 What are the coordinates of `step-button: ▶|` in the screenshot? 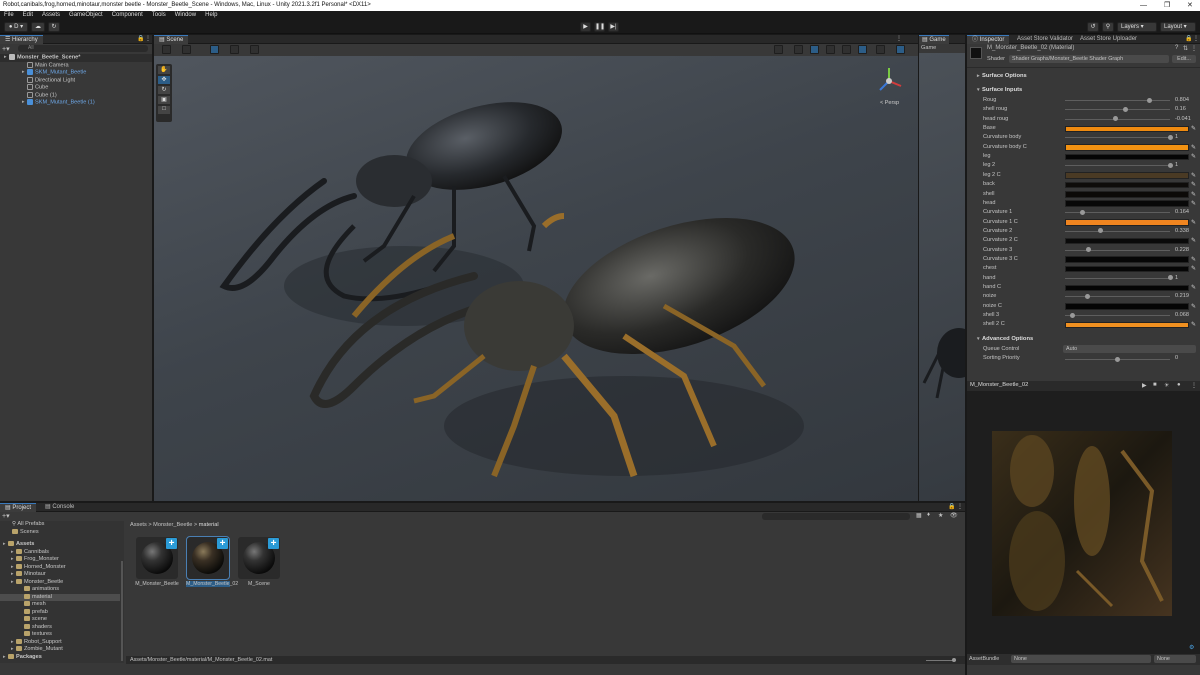 It's located at (613, 27).